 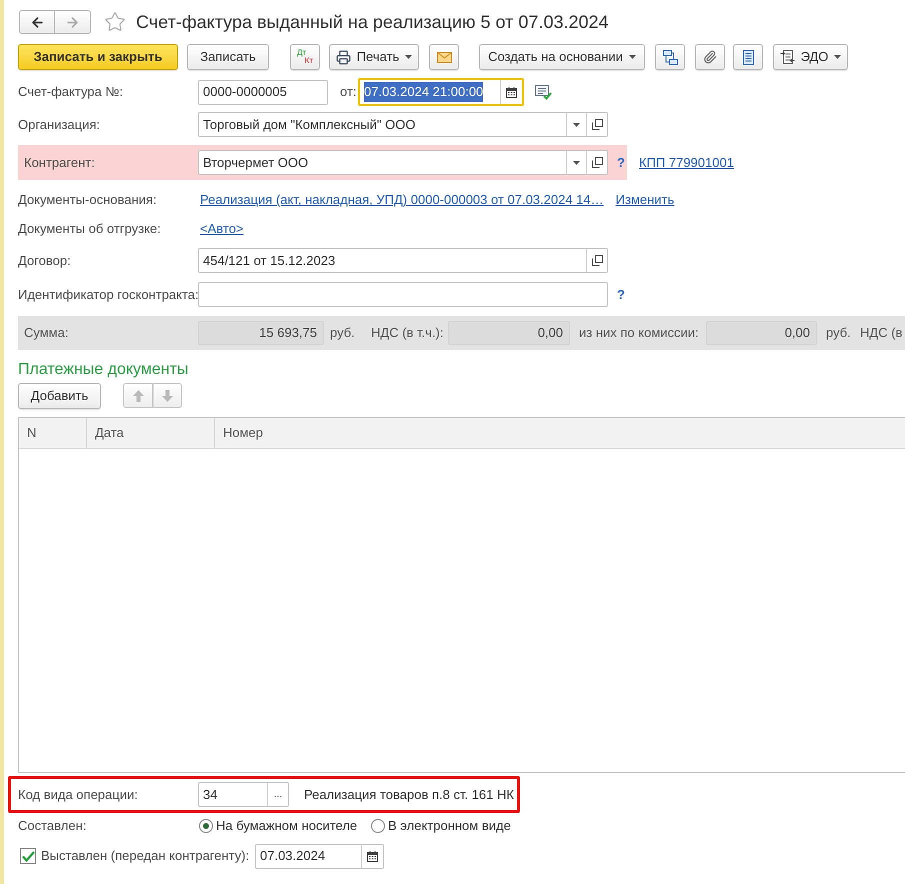 I want to click on radio-label: На бумажном носителе, so click(x=287, y=826).